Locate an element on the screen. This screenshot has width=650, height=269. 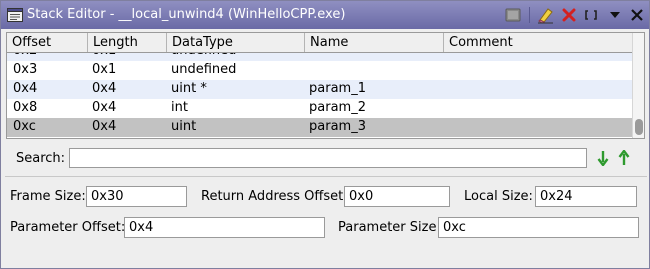
return-address-offset-label: Return Address Offset: is located at coordinates (274, 196).